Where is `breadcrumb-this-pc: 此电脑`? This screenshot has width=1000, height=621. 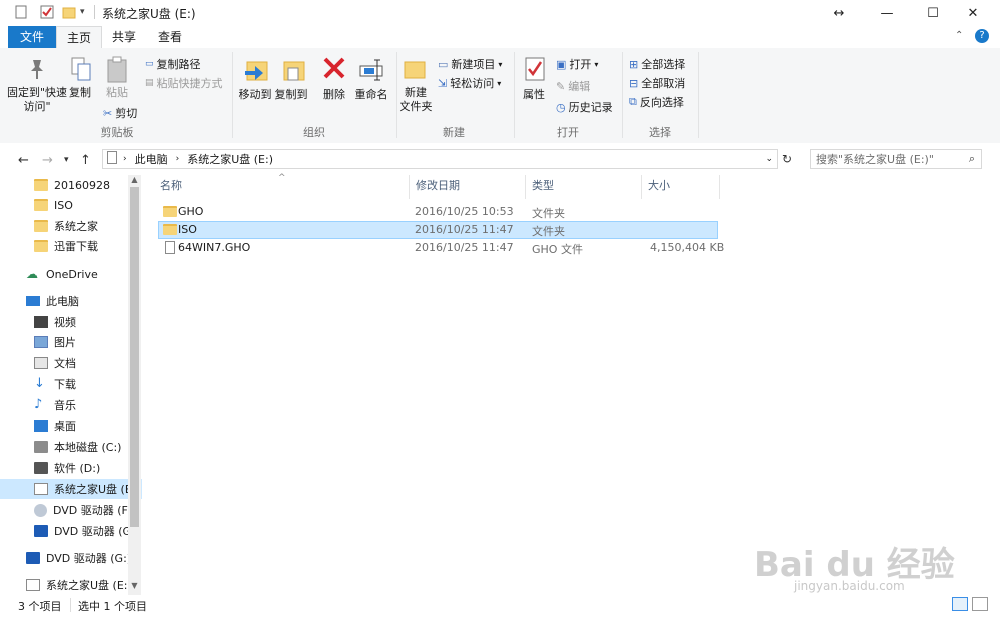 breadcrumb-this-pc: 此电脑 is located at coordinates (151, 159).